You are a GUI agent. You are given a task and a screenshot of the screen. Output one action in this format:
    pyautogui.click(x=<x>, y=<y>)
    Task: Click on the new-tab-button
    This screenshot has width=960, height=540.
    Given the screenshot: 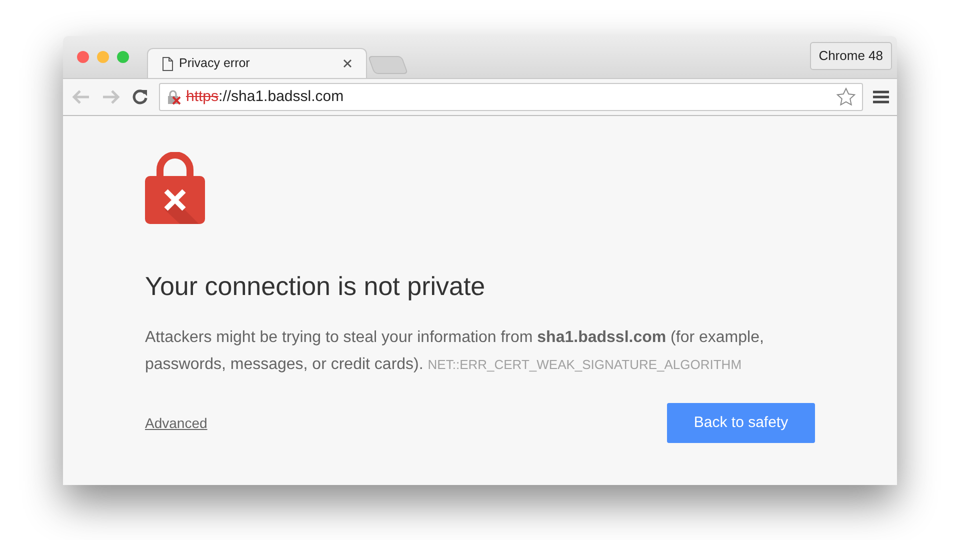 What is the action you would take?
    pyautogui.click(x=388, y=65)
    